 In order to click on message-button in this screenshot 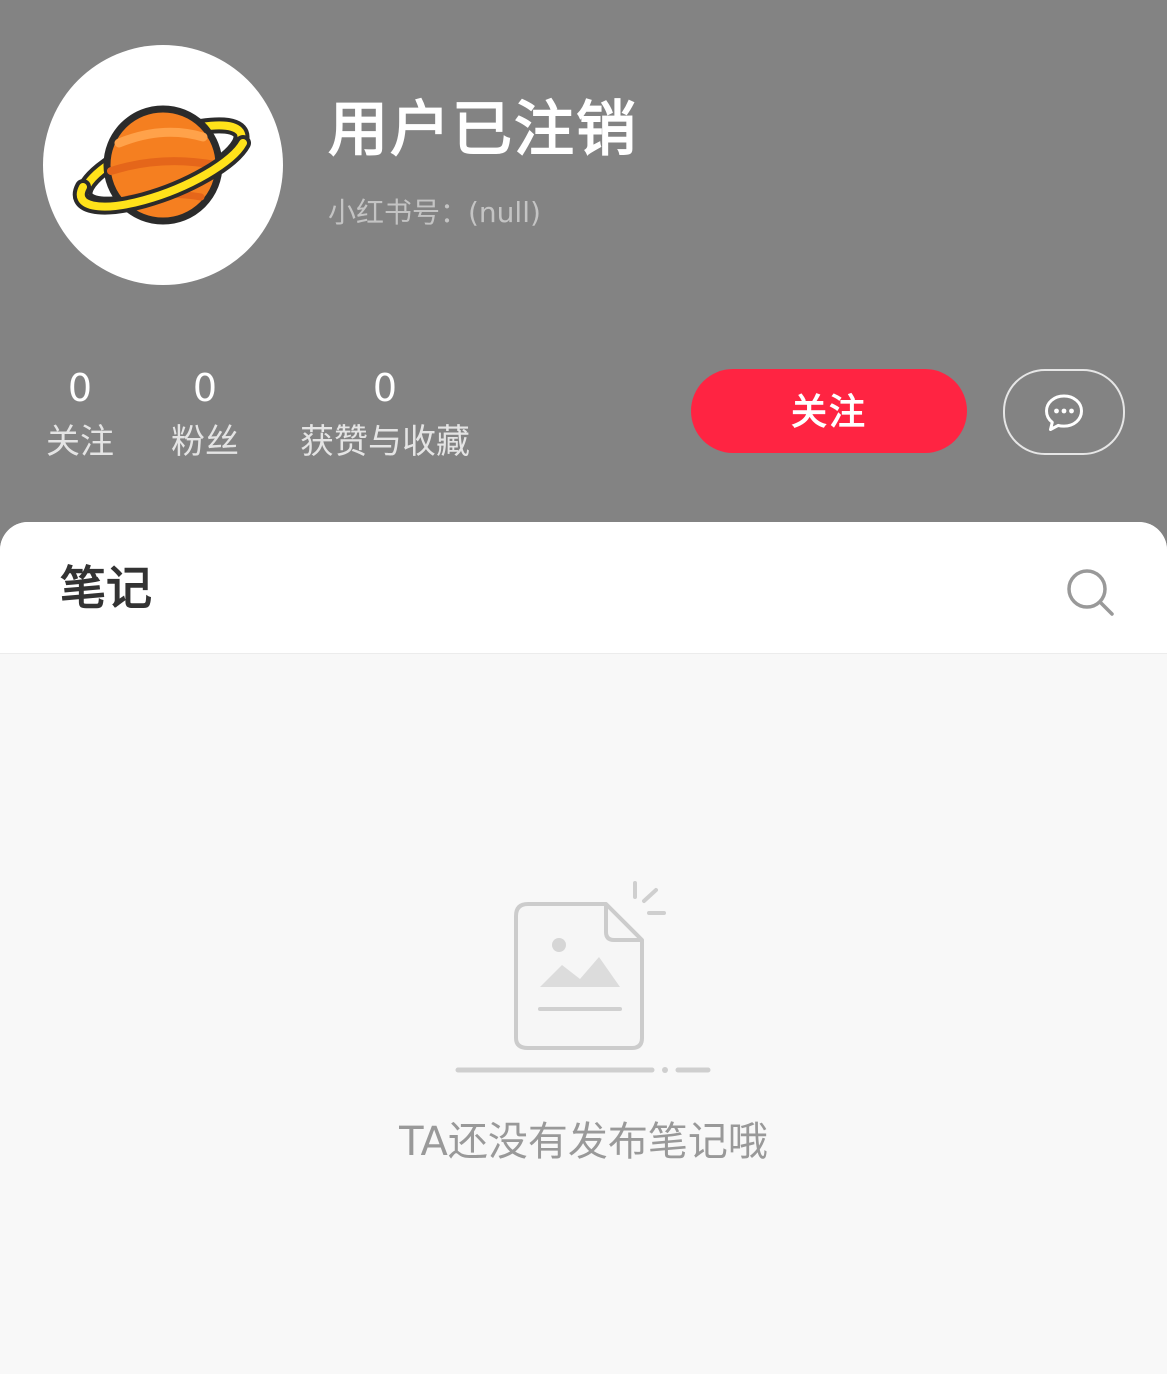, I will do `click(1064, 412)`.